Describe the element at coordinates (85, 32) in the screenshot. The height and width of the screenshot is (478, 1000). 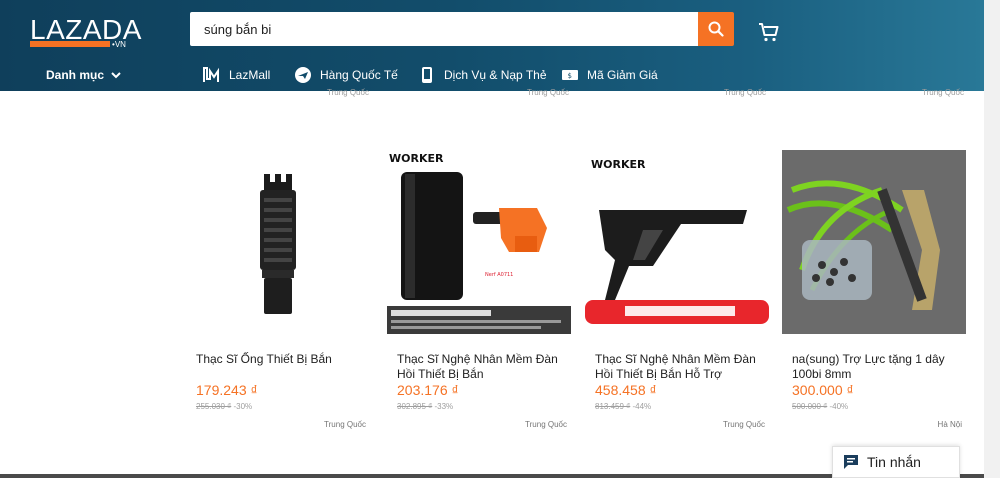
I see `lazada-logo: LAZADA •VN` at that location.